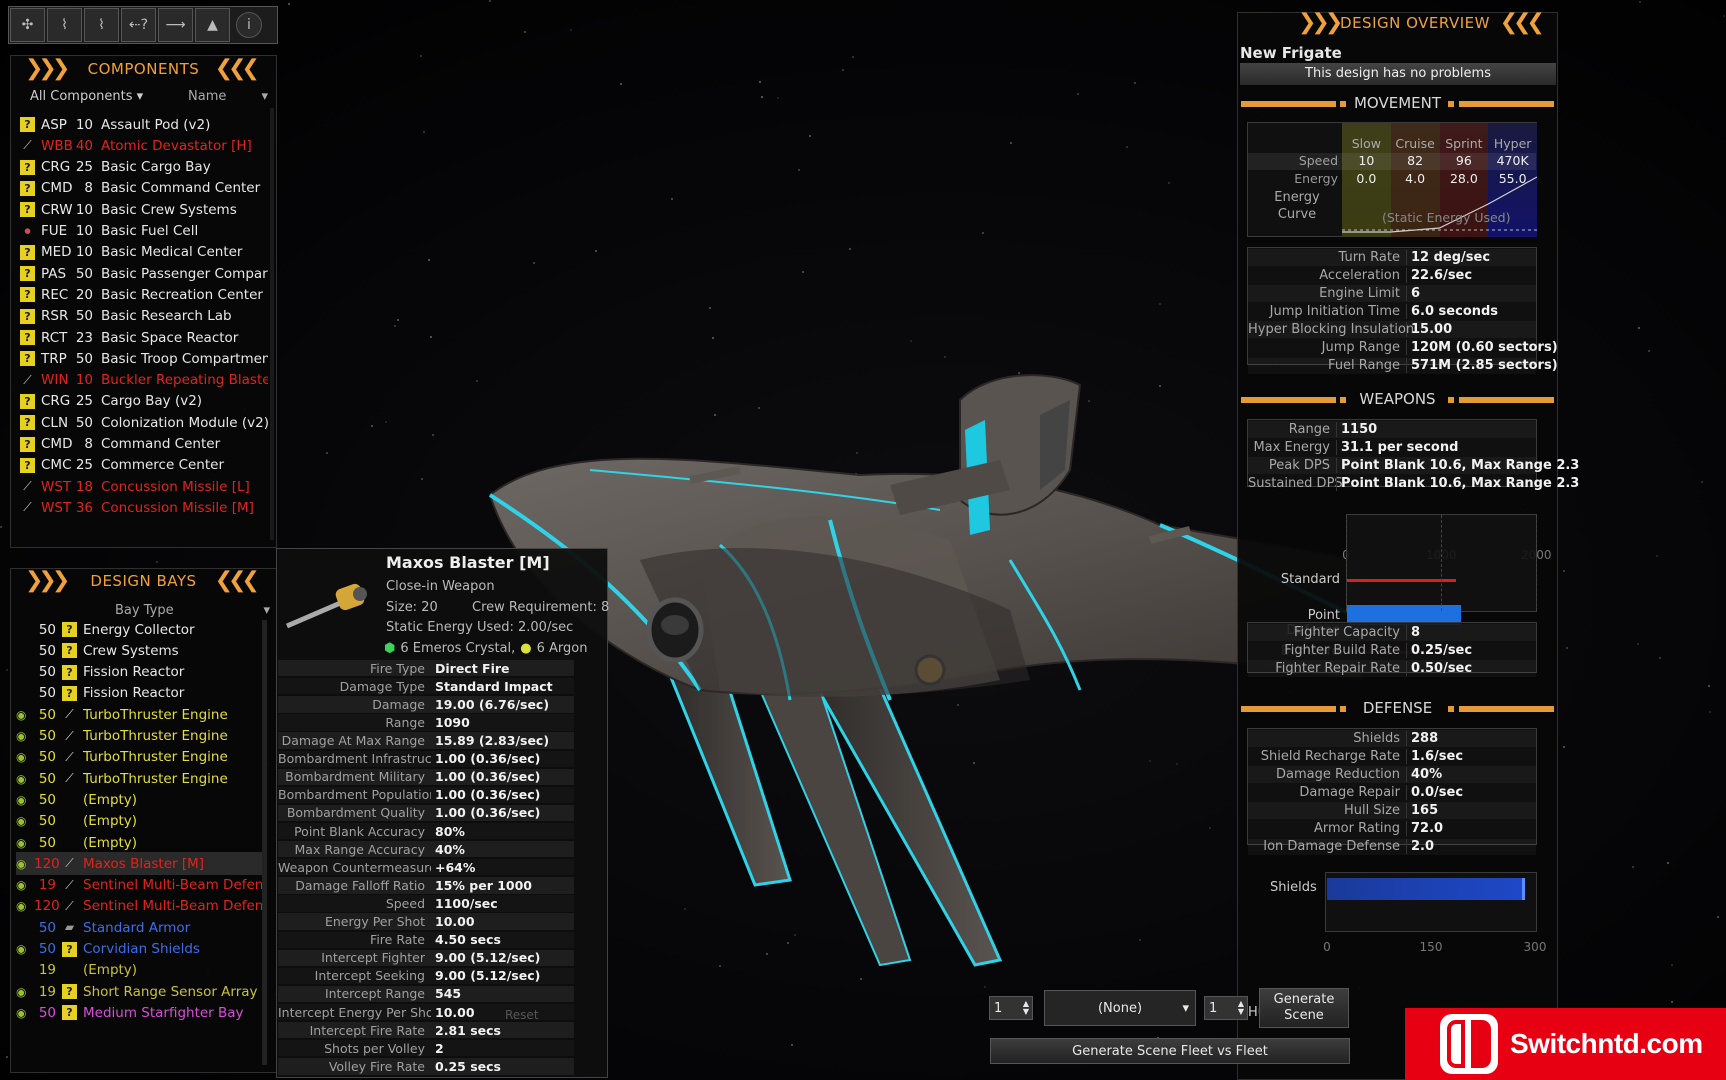 This screenshot has height=1080, width=1726. I want to click on right-count-stepper: 1 ▲ ▼, so click(1226, 1008).